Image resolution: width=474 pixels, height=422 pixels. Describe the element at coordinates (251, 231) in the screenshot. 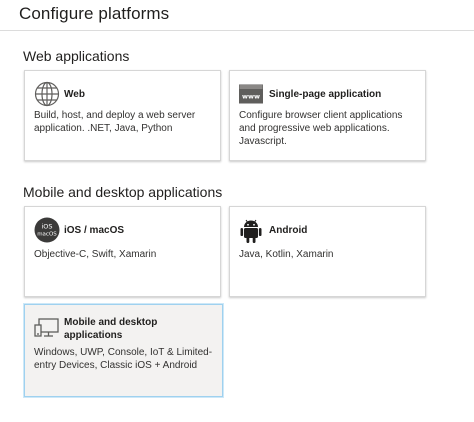

I see `android-icon` at that location.